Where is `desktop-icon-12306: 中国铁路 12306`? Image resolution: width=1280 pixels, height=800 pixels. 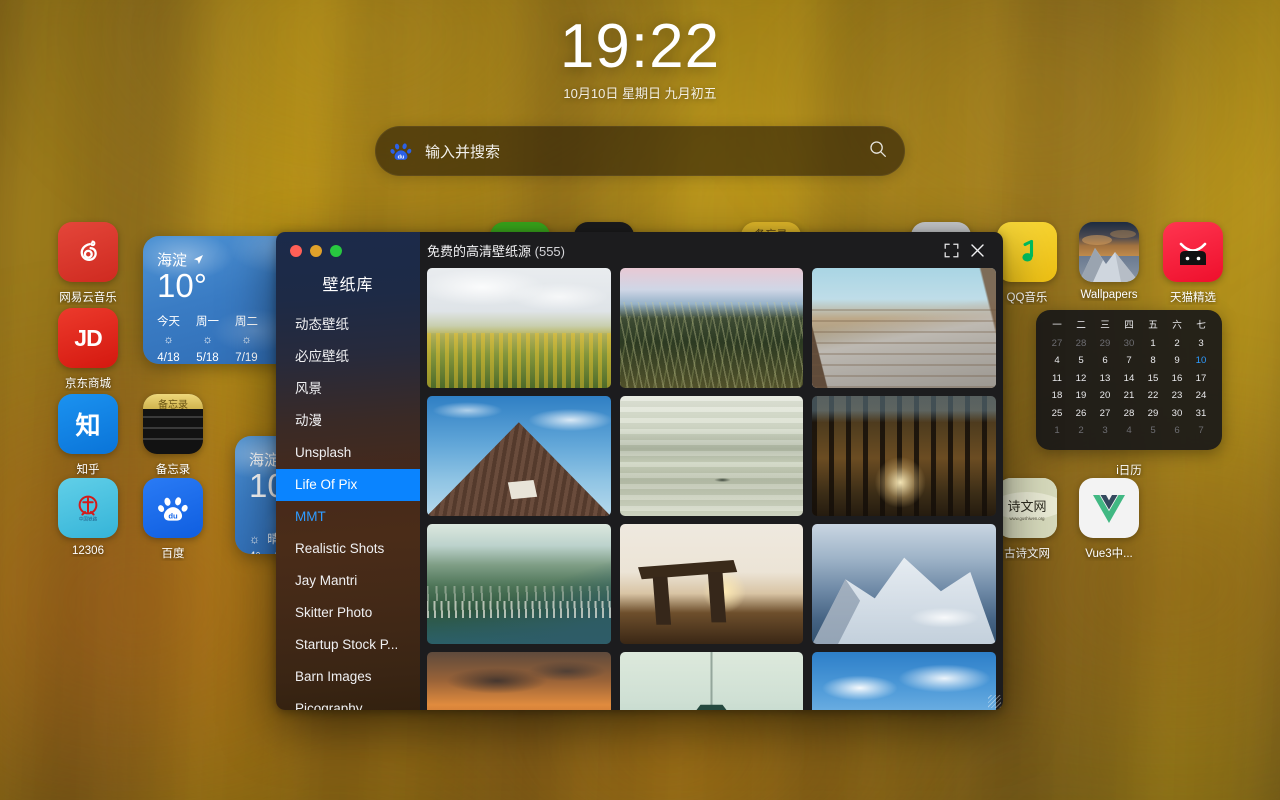 desktop-icon-12306: 中国铁路 12306 is located at coordinates (88, 517).